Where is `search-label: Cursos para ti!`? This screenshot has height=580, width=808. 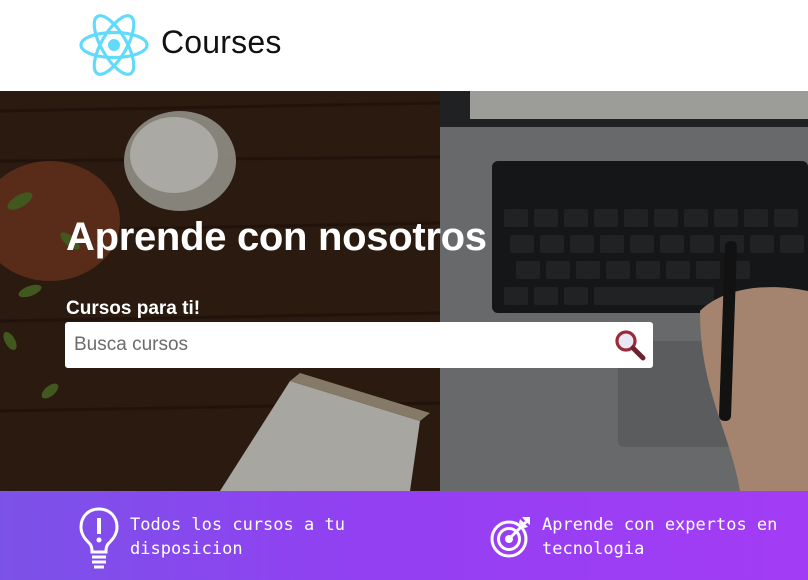 search-label: Cursos para ti! is located at coordinates (133, 308).